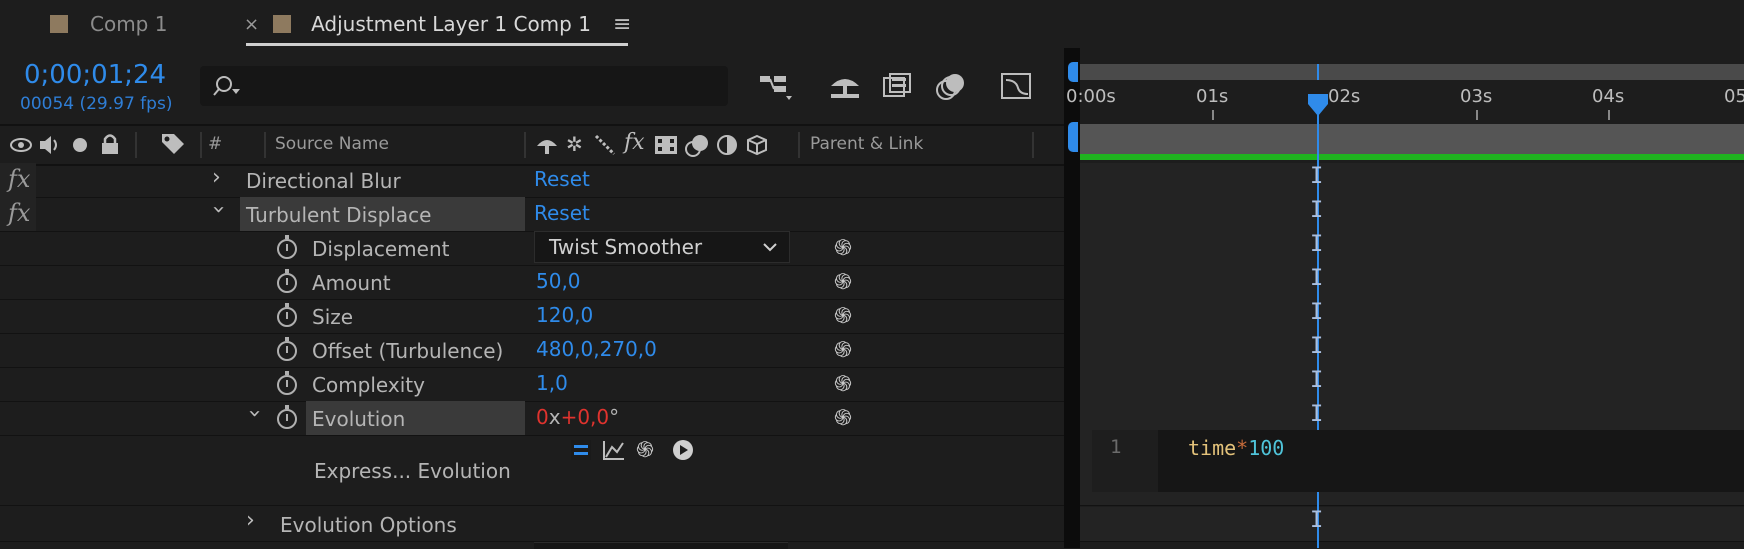 Image resolution: width=1744 pixels, height=549 pixels. I want to click on collapse-transform-icon: ✲, so click(574, 144).